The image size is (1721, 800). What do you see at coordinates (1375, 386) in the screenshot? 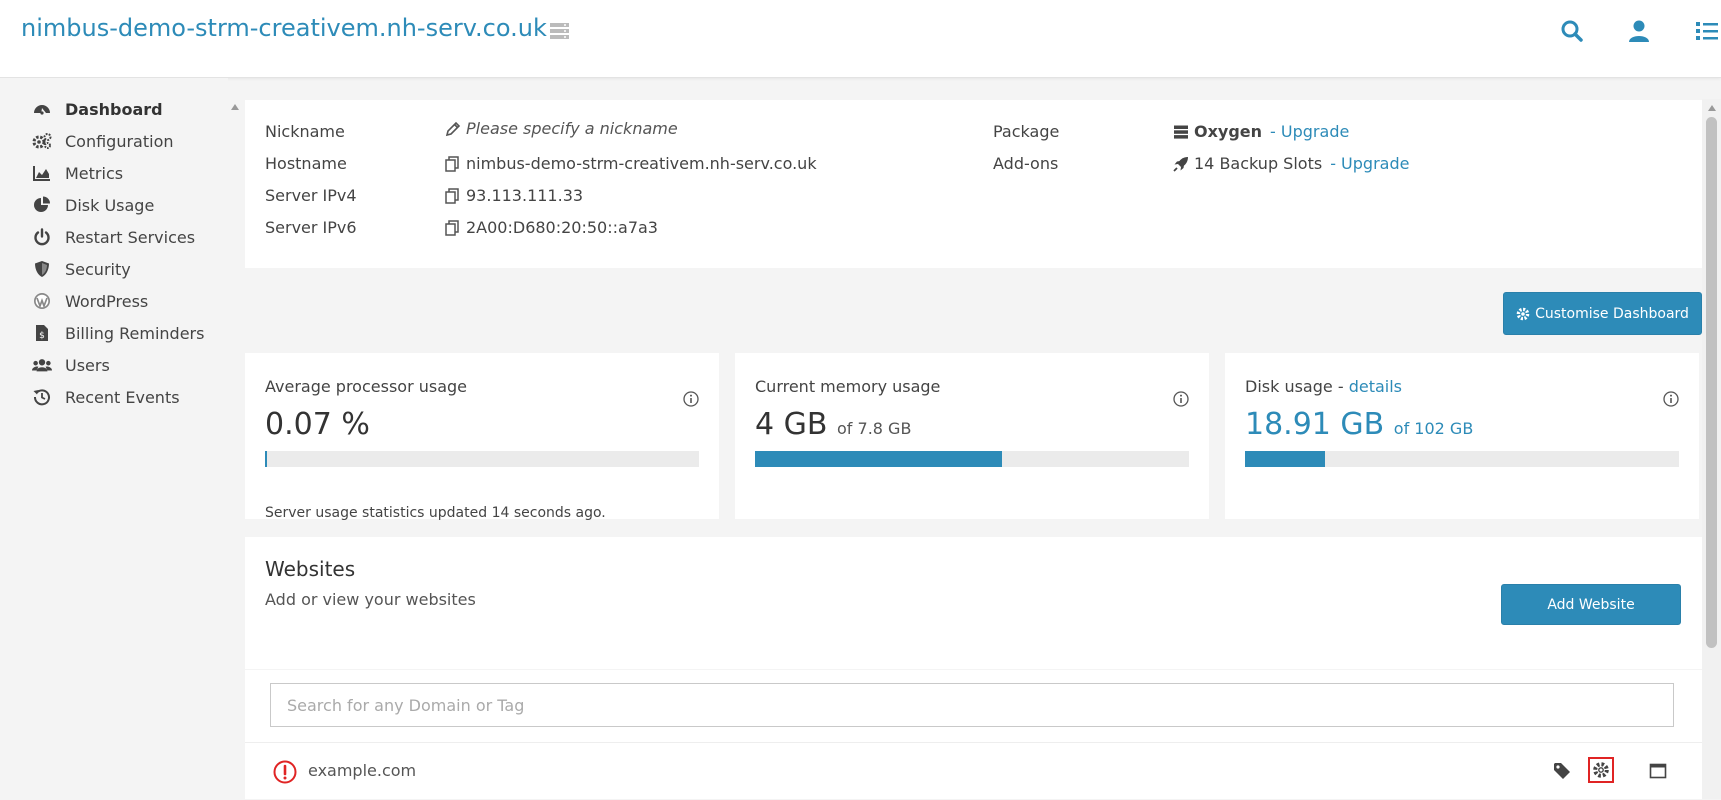
I see `disk-details-link: details` at bounding box center [1375, 386].